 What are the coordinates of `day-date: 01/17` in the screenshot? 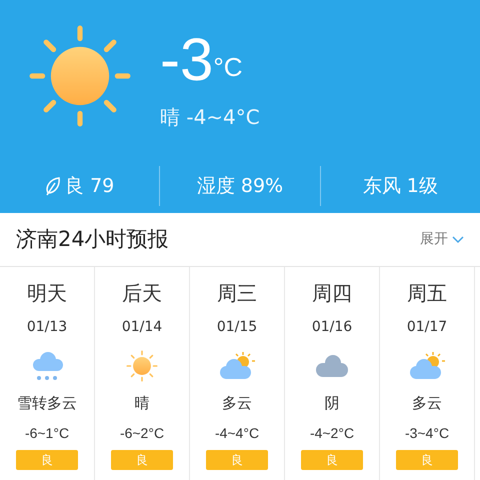 It's located at (427, 327).